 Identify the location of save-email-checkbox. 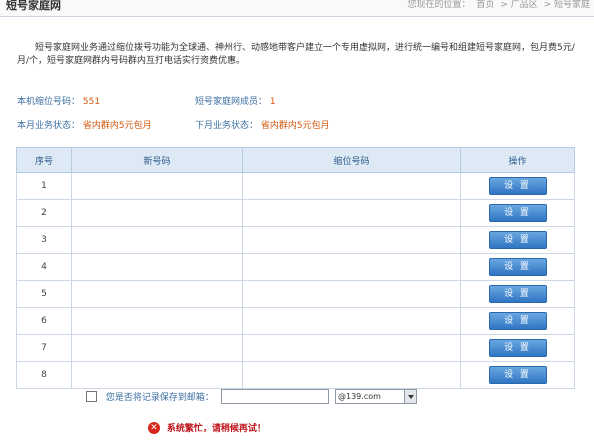
(91, 396).